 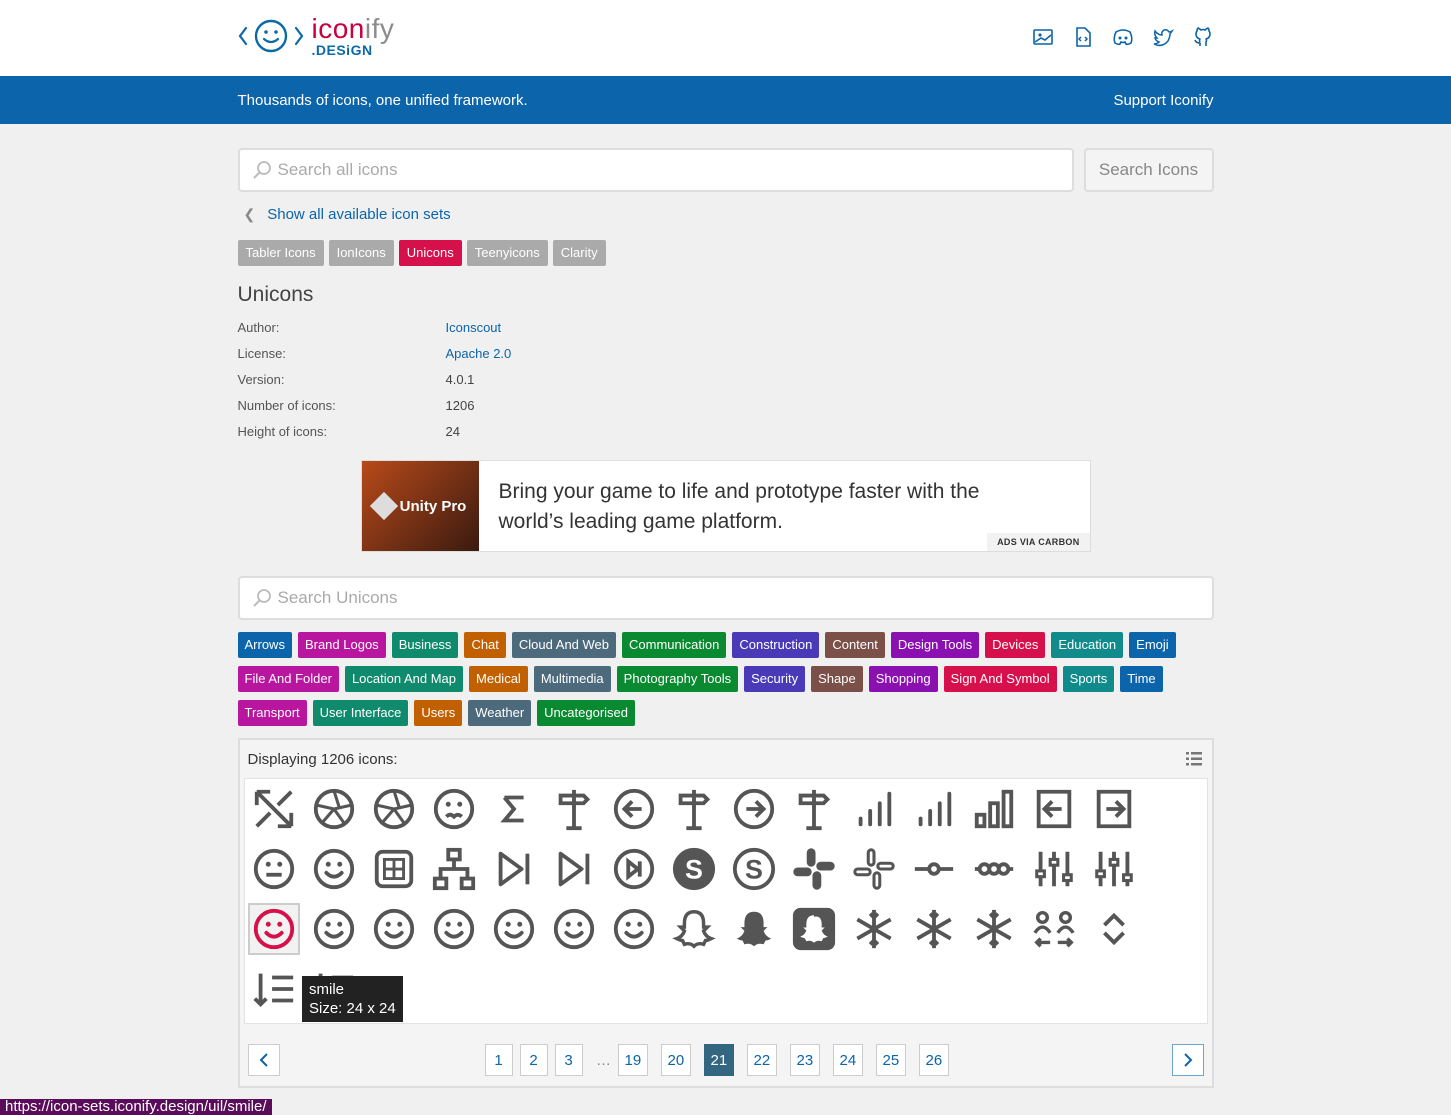 What do you see at coordinates (1193, 759) in the screenshot?
I see `list-view-icon` at bounding box center [1193, 759].